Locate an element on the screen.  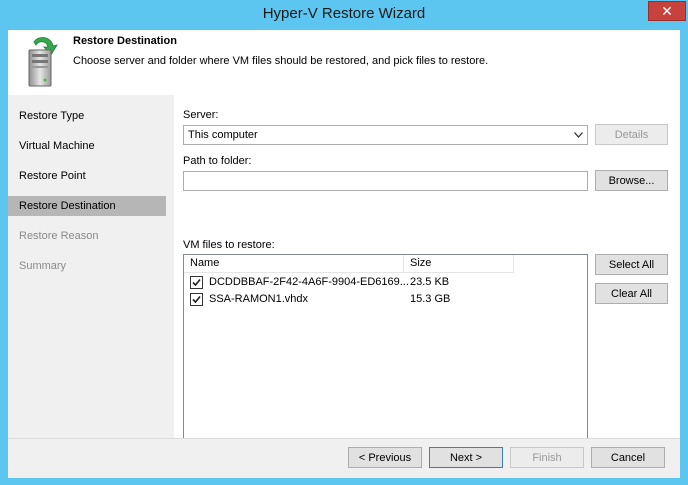
path-input is located at coordinates (385, 181).